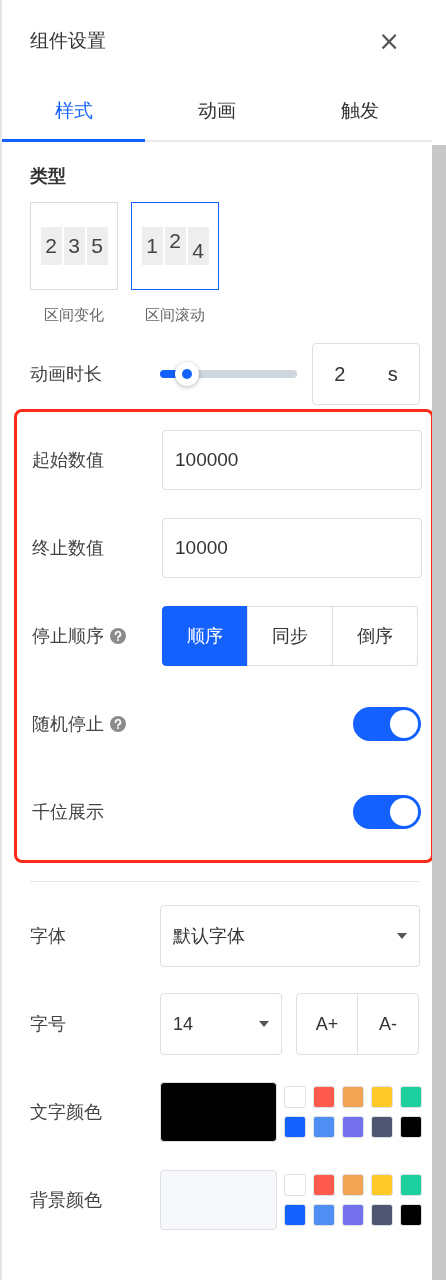 The image size is (446, 1280). Describe the element at coordinates (360, 112) in the screenshot. I see `tab: 触发` at that location.